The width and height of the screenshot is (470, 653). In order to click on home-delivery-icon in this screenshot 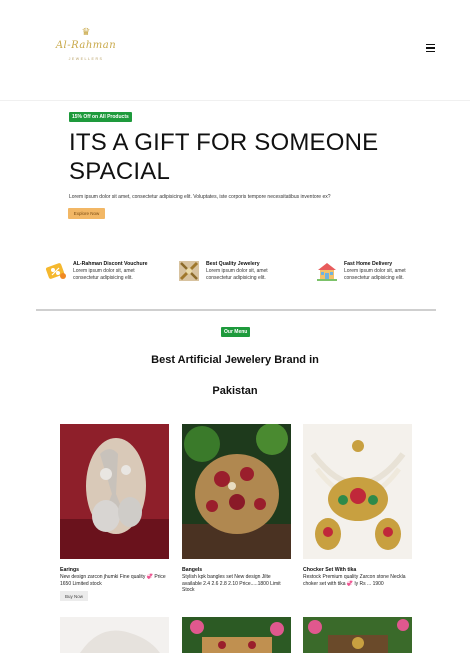, I will do `click(327, 272)`.